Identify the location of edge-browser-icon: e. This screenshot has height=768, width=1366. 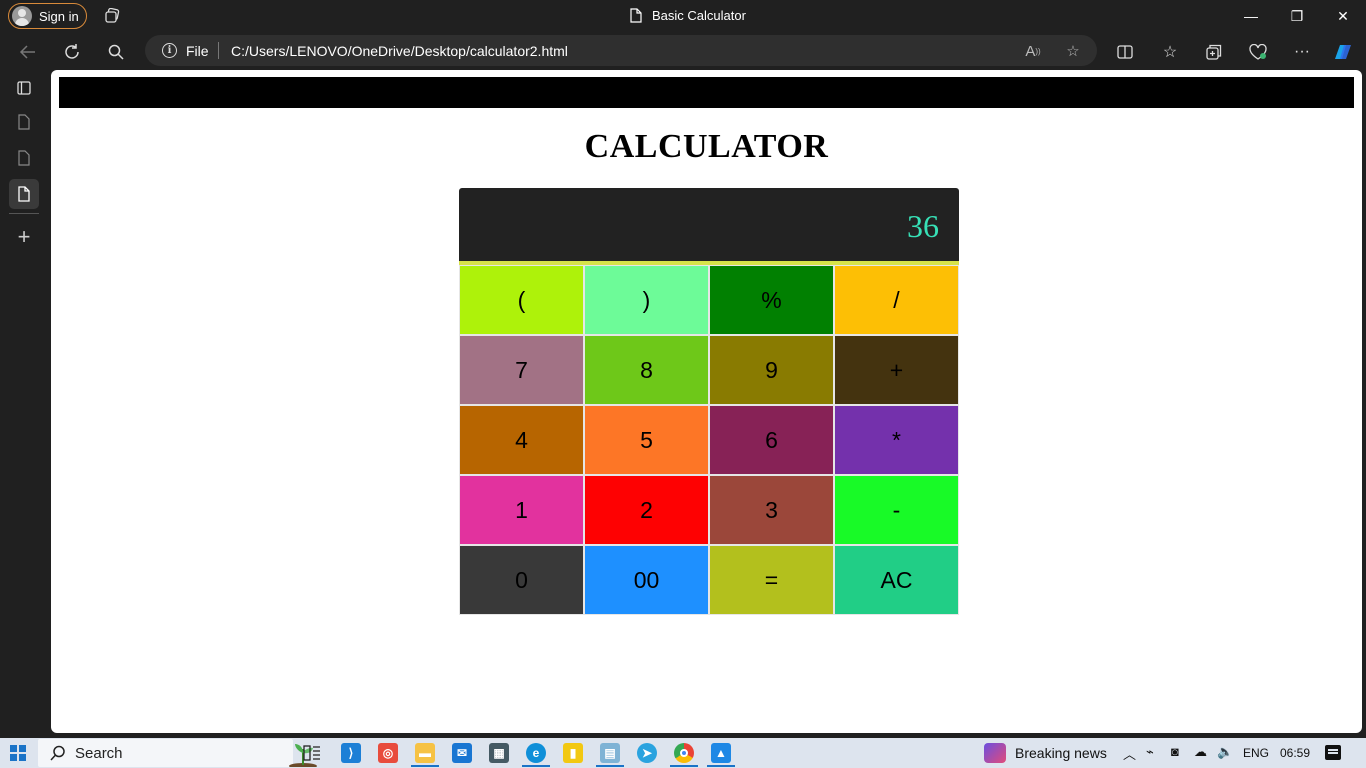
(536, 753).